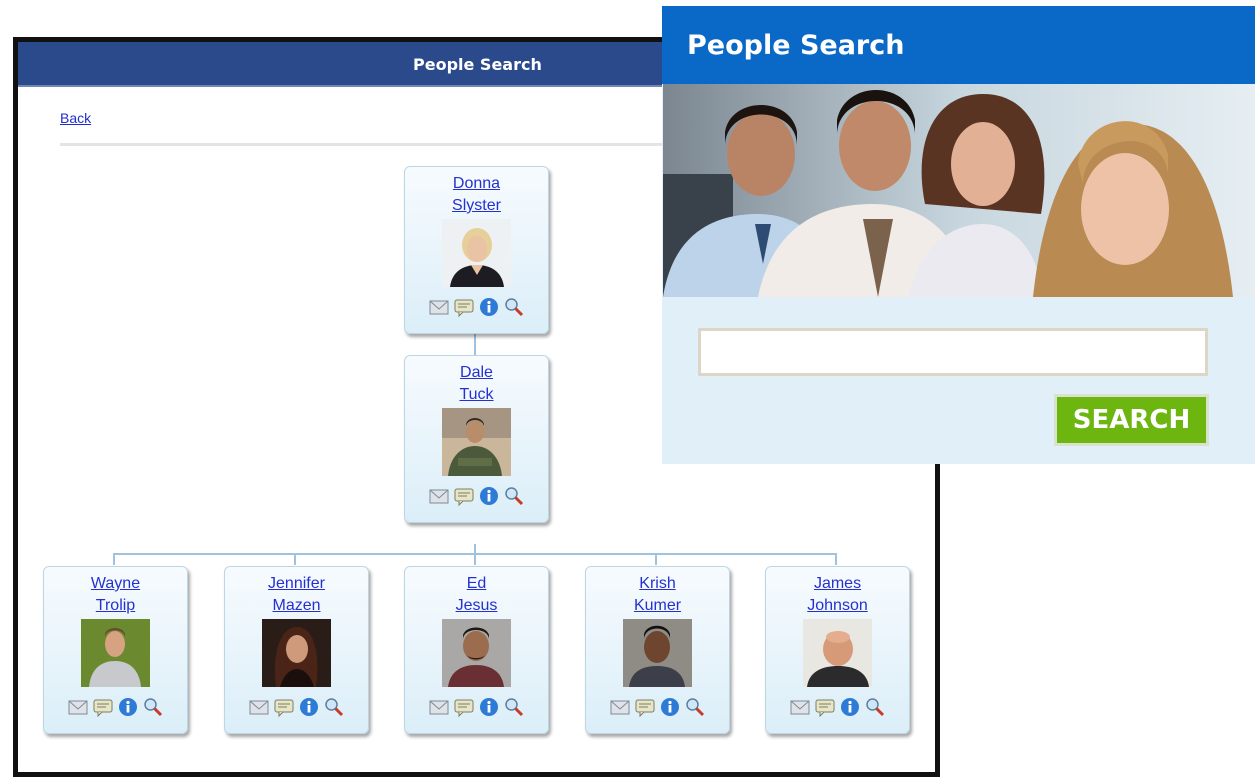 The image size is (1255, 777). Describe the element at coordinates (796, 45) in the screenshot. I see `search-panel-title: People Search` at that location.